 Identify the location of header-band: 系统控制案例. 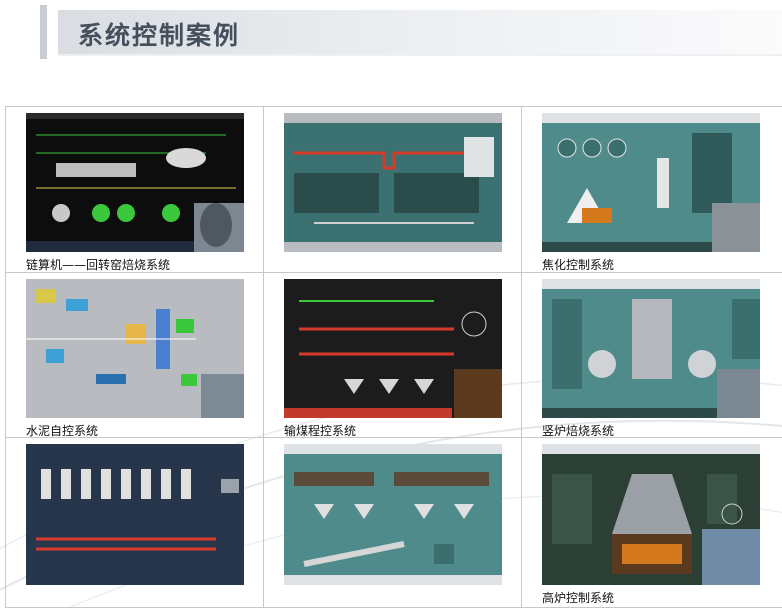
(420, 32).